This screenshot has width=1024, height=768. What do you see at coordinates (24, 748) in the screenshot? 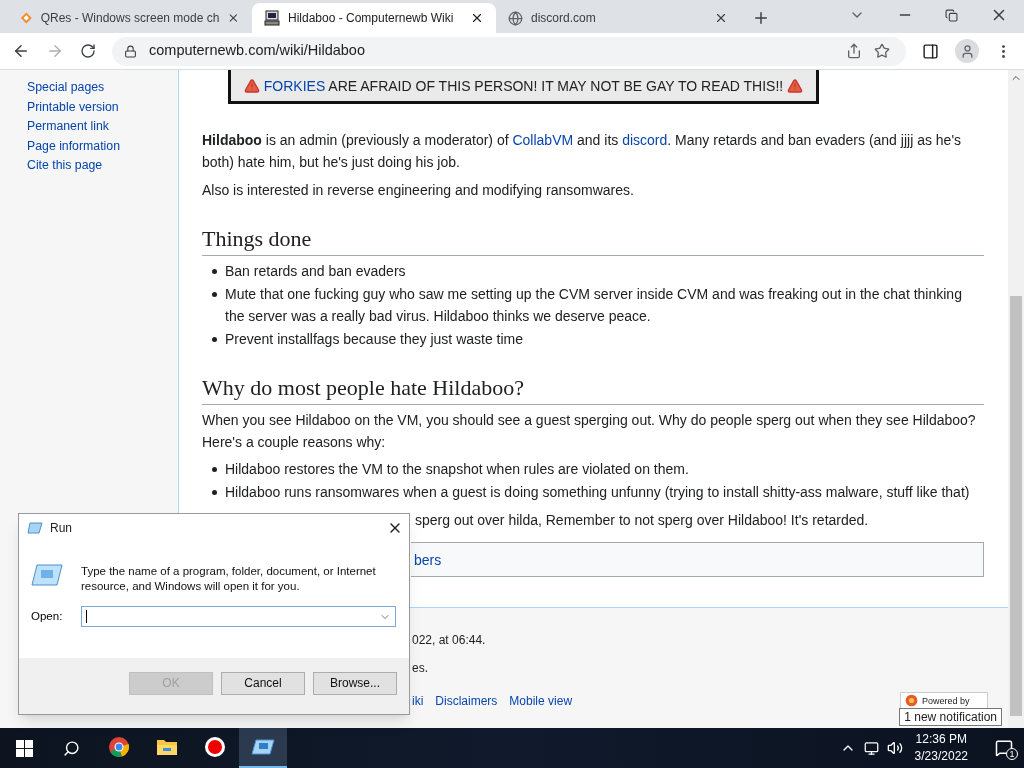
I see `windows-icon` at bounding box center [24, 748].